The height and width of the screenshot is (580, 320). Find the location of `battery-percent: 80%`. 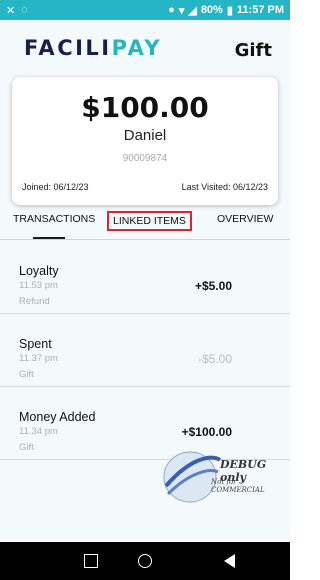

battery-percent: 80% is located at coordinates (211, 10).